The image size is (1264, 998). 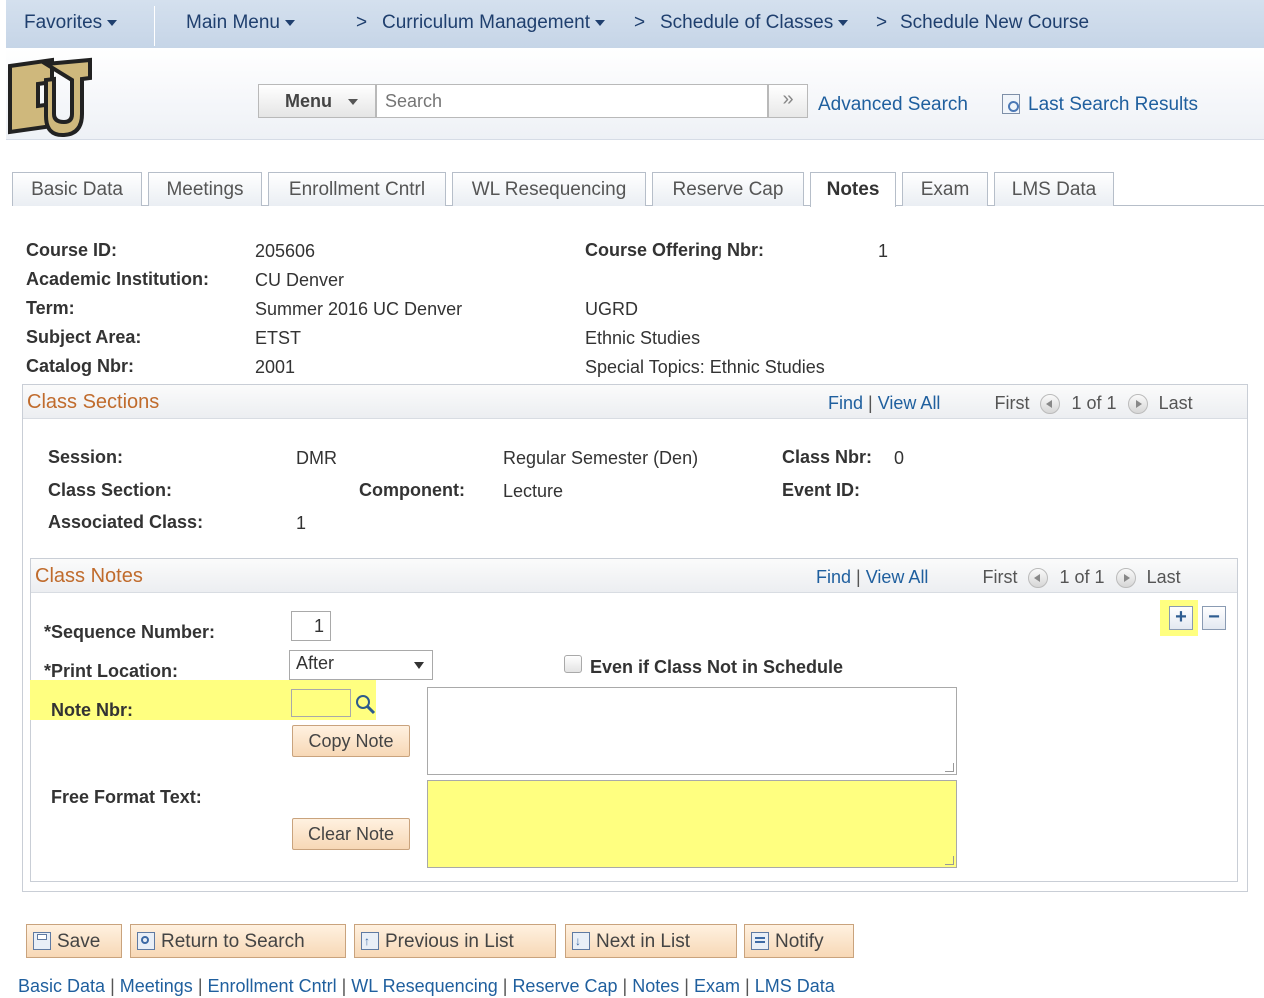 What do you see at coordinates (788, 101) in the screenshot?
I see `search-go-button: »` at bounding box center [788, 101].